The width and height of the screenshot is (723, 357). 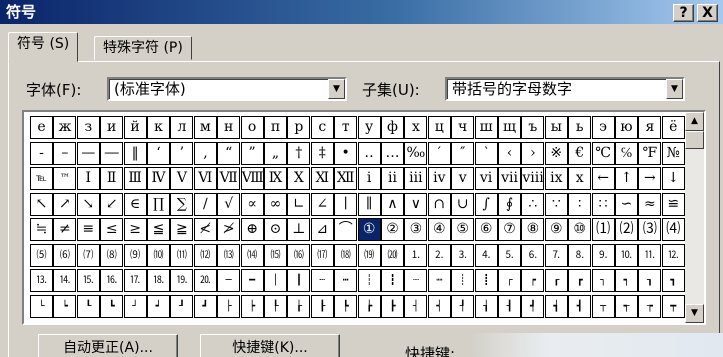 What do you see at coordinates (112, 204) in the screenshot?
I see `symbol-cell: ↙` at bounding box center [112, 204].